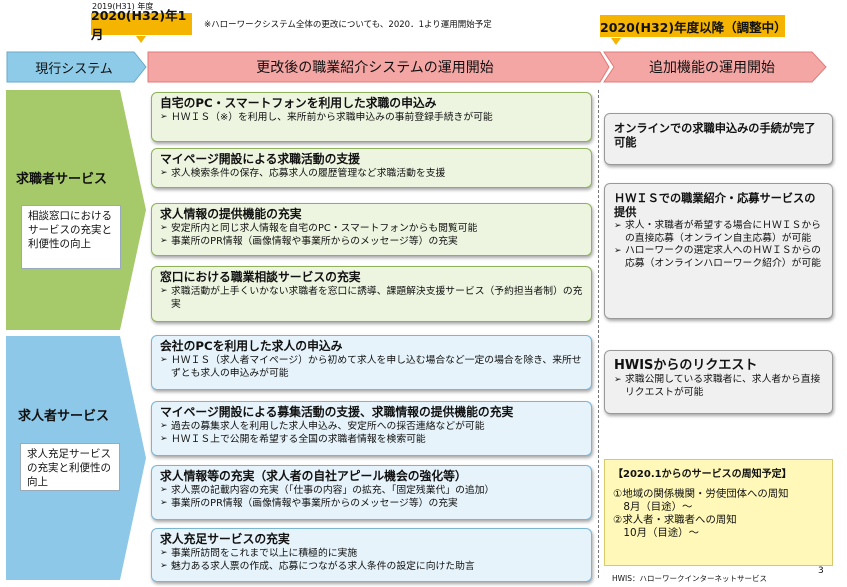  What do you see at coordinates (62, 179) in the screenshot?
I see `jobseeker-title: 求職者サービス` at bounding box center [62, 179].